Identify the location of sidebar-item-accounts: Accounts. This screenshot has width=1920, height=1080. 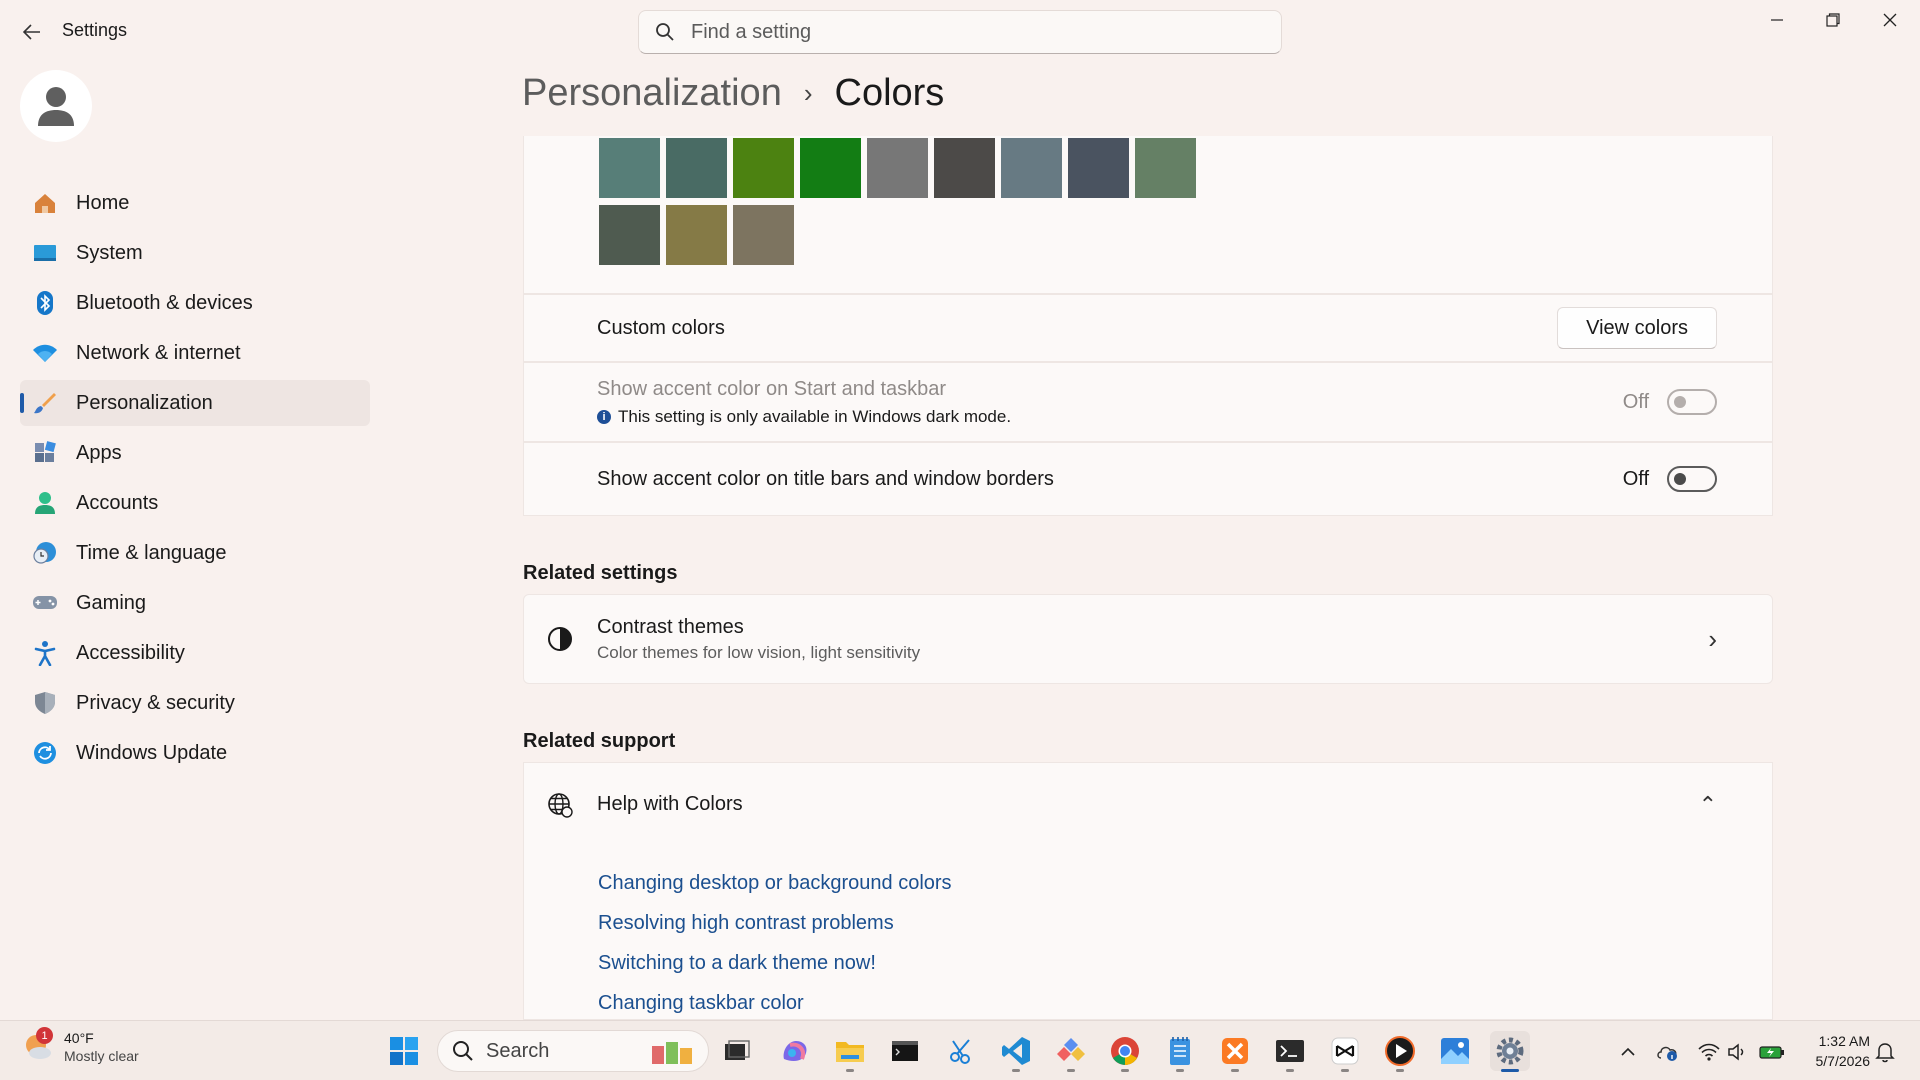
(195, 503).